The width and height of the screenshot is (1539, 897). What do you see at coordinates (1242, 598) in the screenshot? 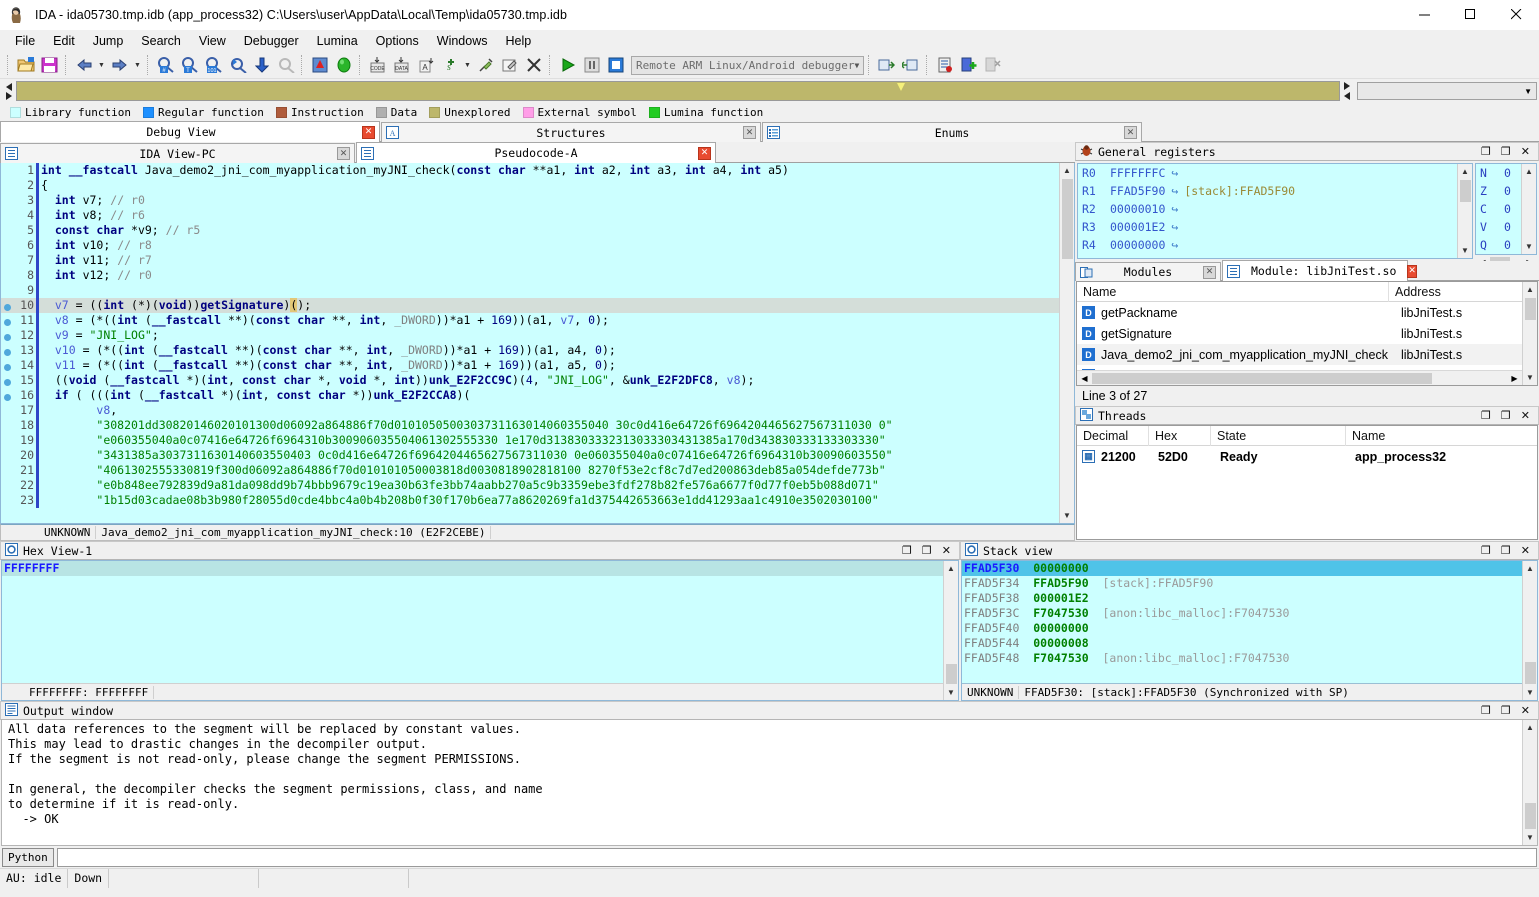
I see `stack-row: FFAD5F38 000001E2` at bounding box center [1242, 598].